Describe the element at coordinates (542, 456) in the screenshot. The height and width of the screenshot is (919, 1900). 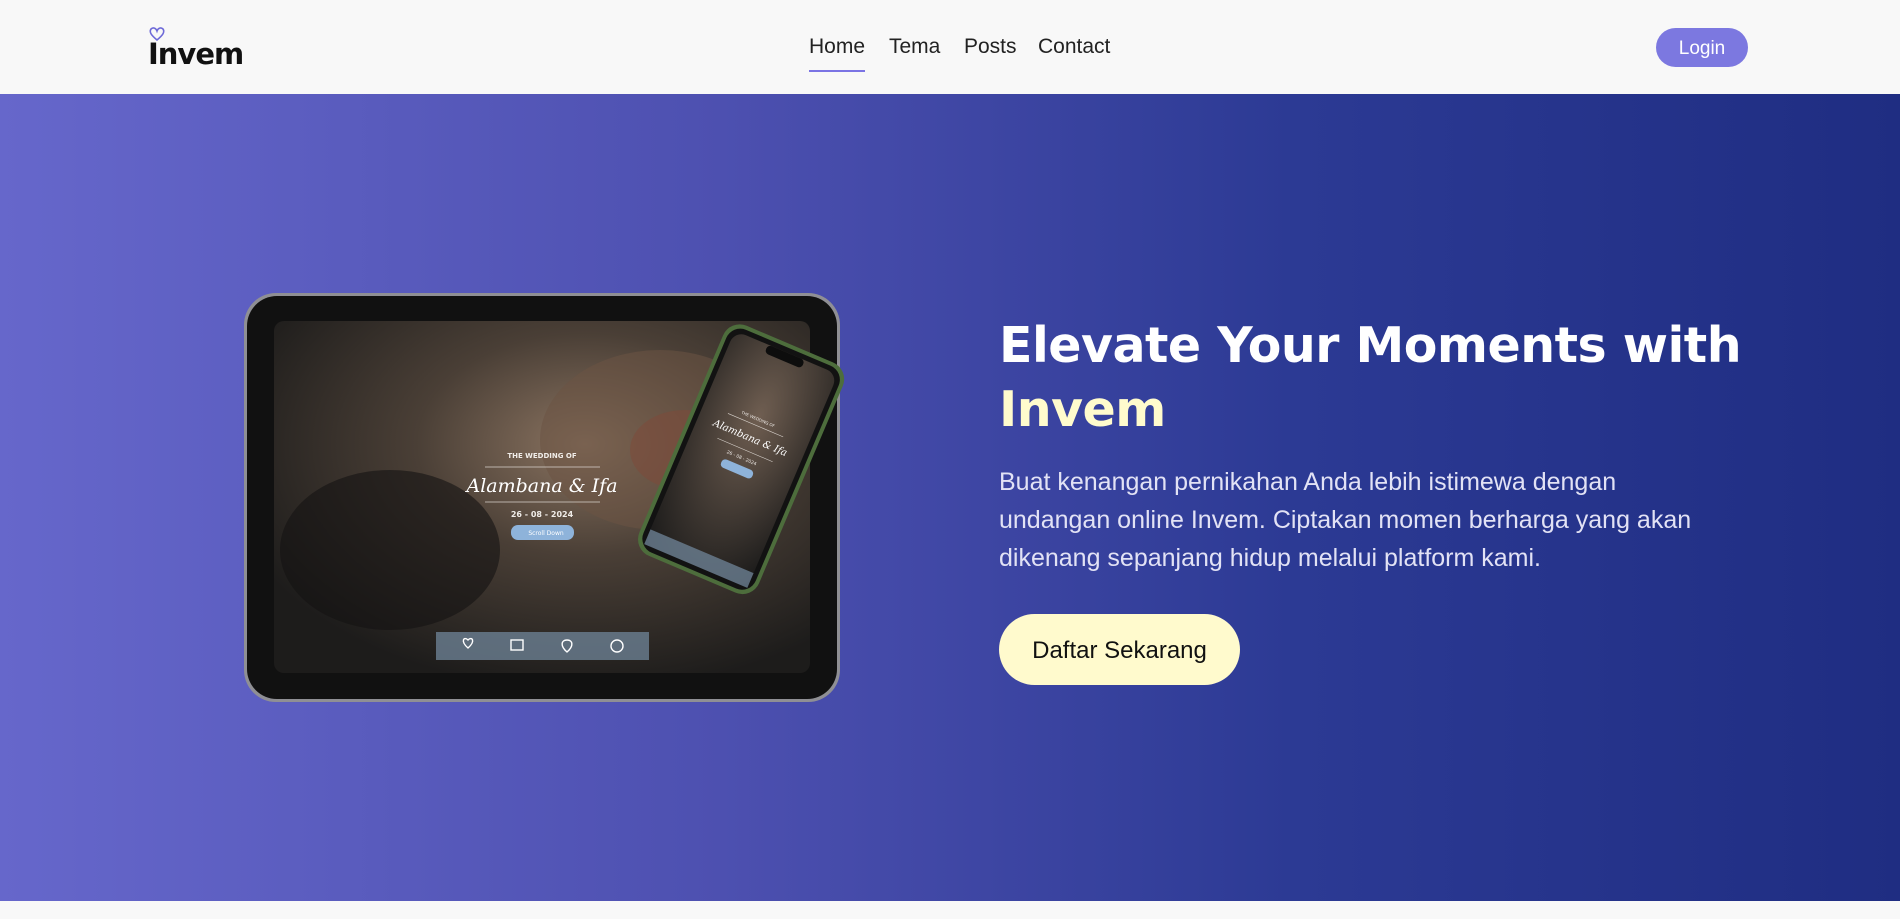
I see `wedding-of-label: THE WEDDING OF` at that location.